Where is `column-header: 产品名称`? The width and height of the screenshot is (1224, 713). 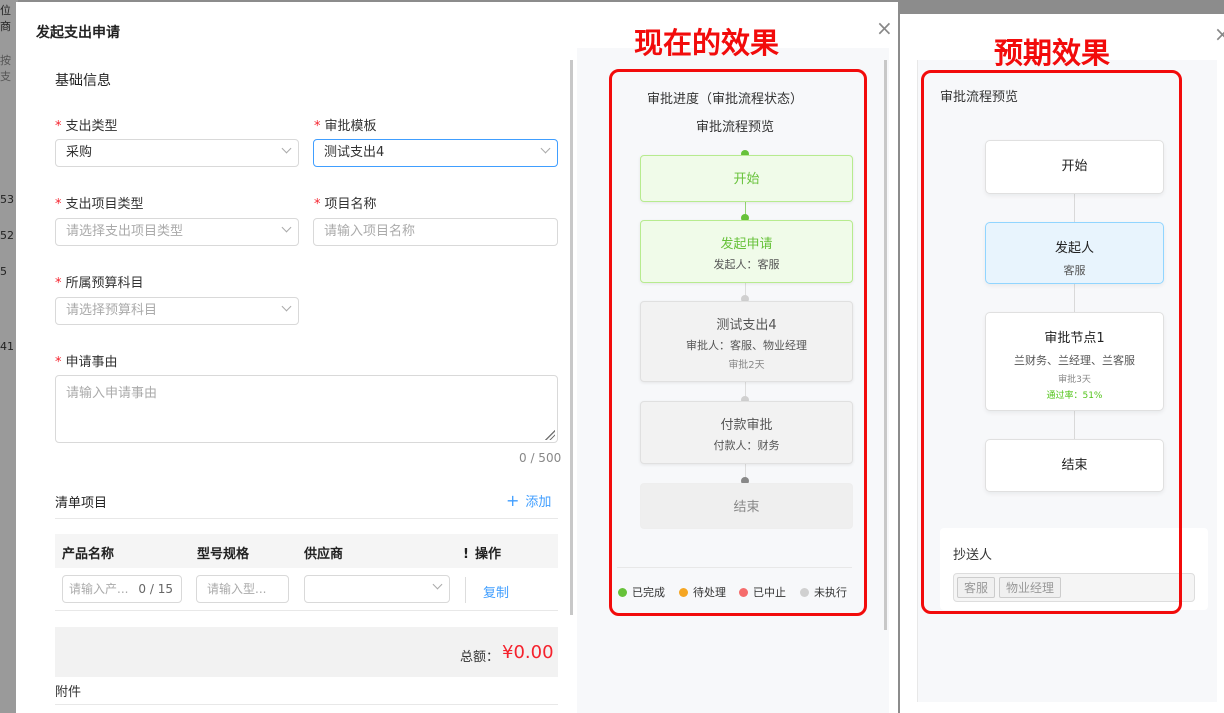 column-header: 产品名称 is located at coordinates (88, 554).